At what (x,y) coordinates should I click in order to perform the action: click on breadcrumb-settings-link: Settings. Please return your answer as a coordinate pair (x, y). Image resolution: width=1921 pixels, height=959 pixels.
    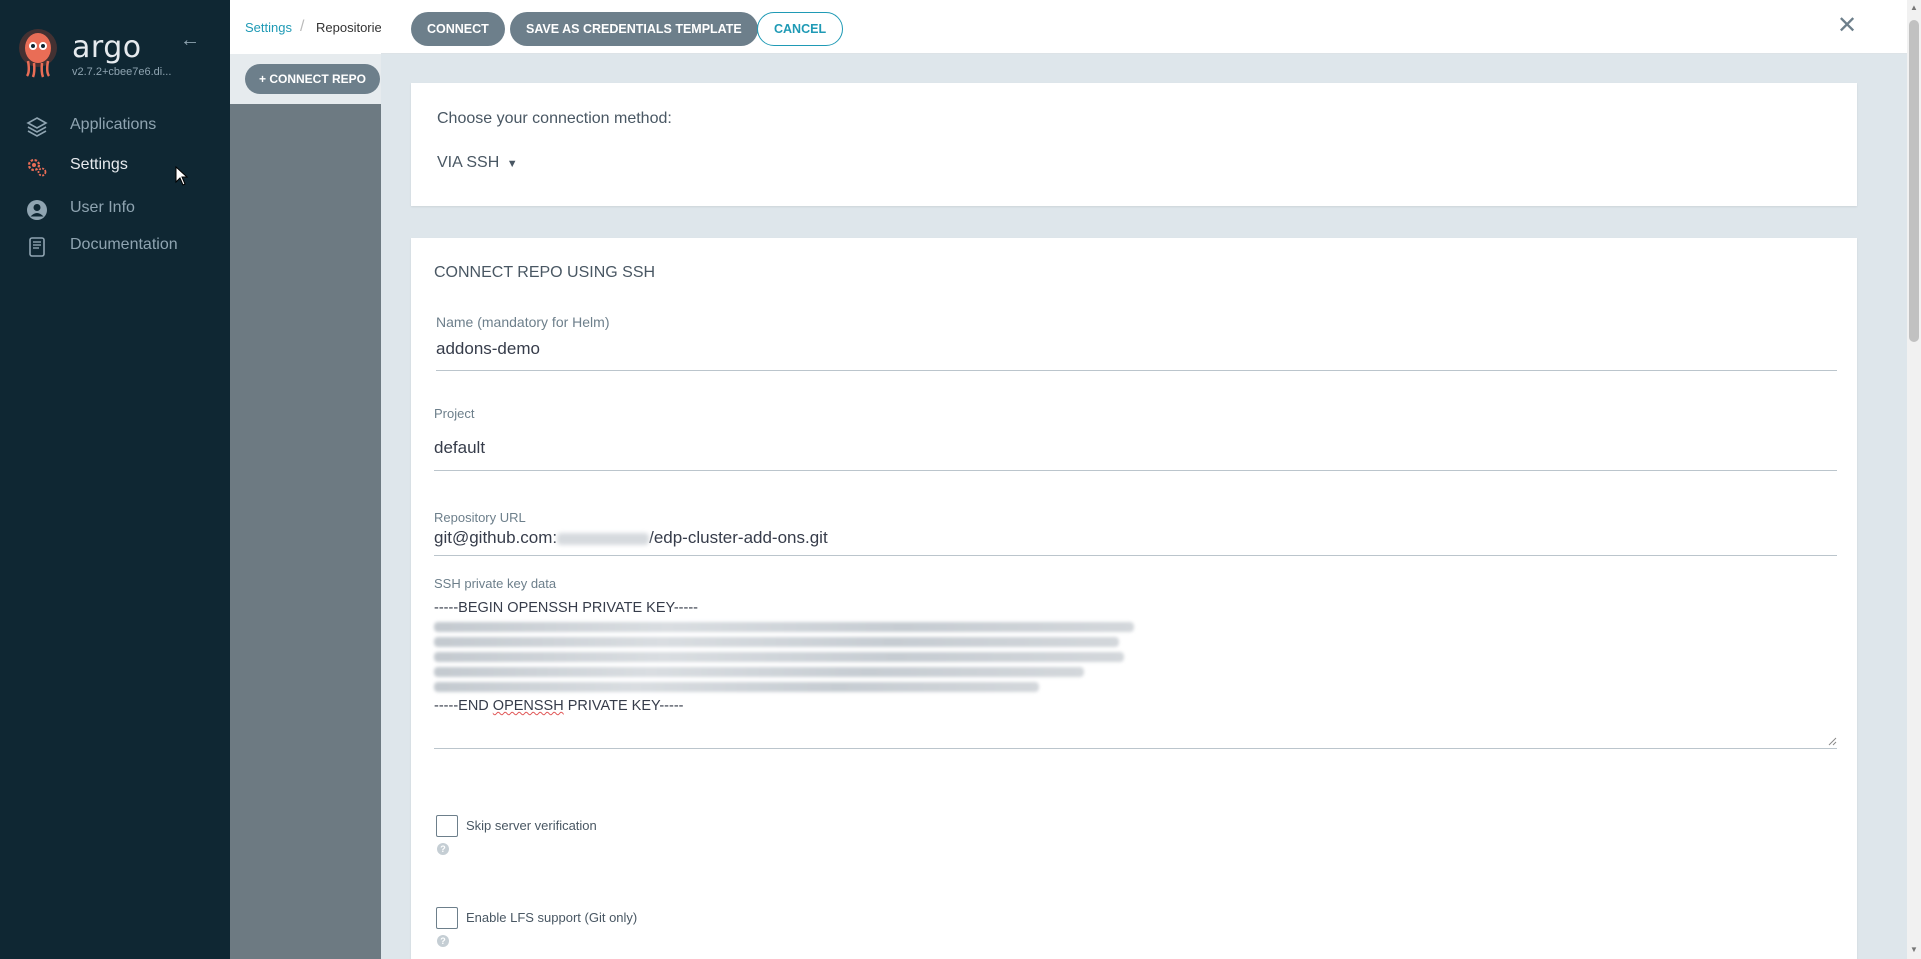
    Looking at the image, I should click on (268, 27).